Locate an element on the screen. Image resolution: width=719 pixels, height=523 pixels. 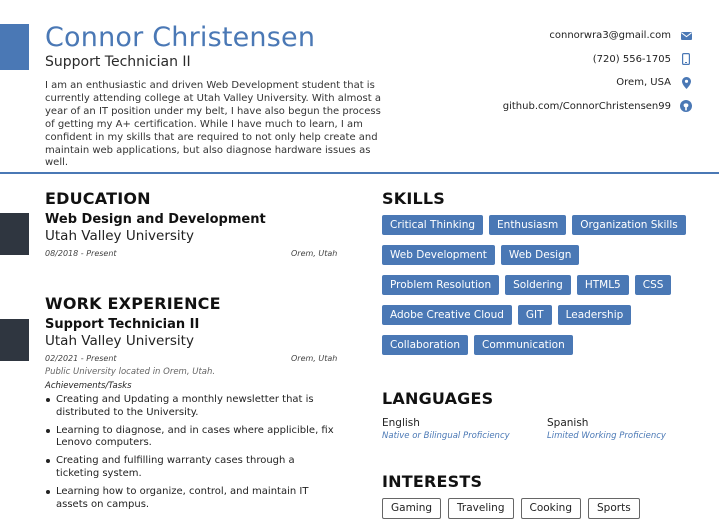
skill-tag: CSS is located at coordinates (653, 285).